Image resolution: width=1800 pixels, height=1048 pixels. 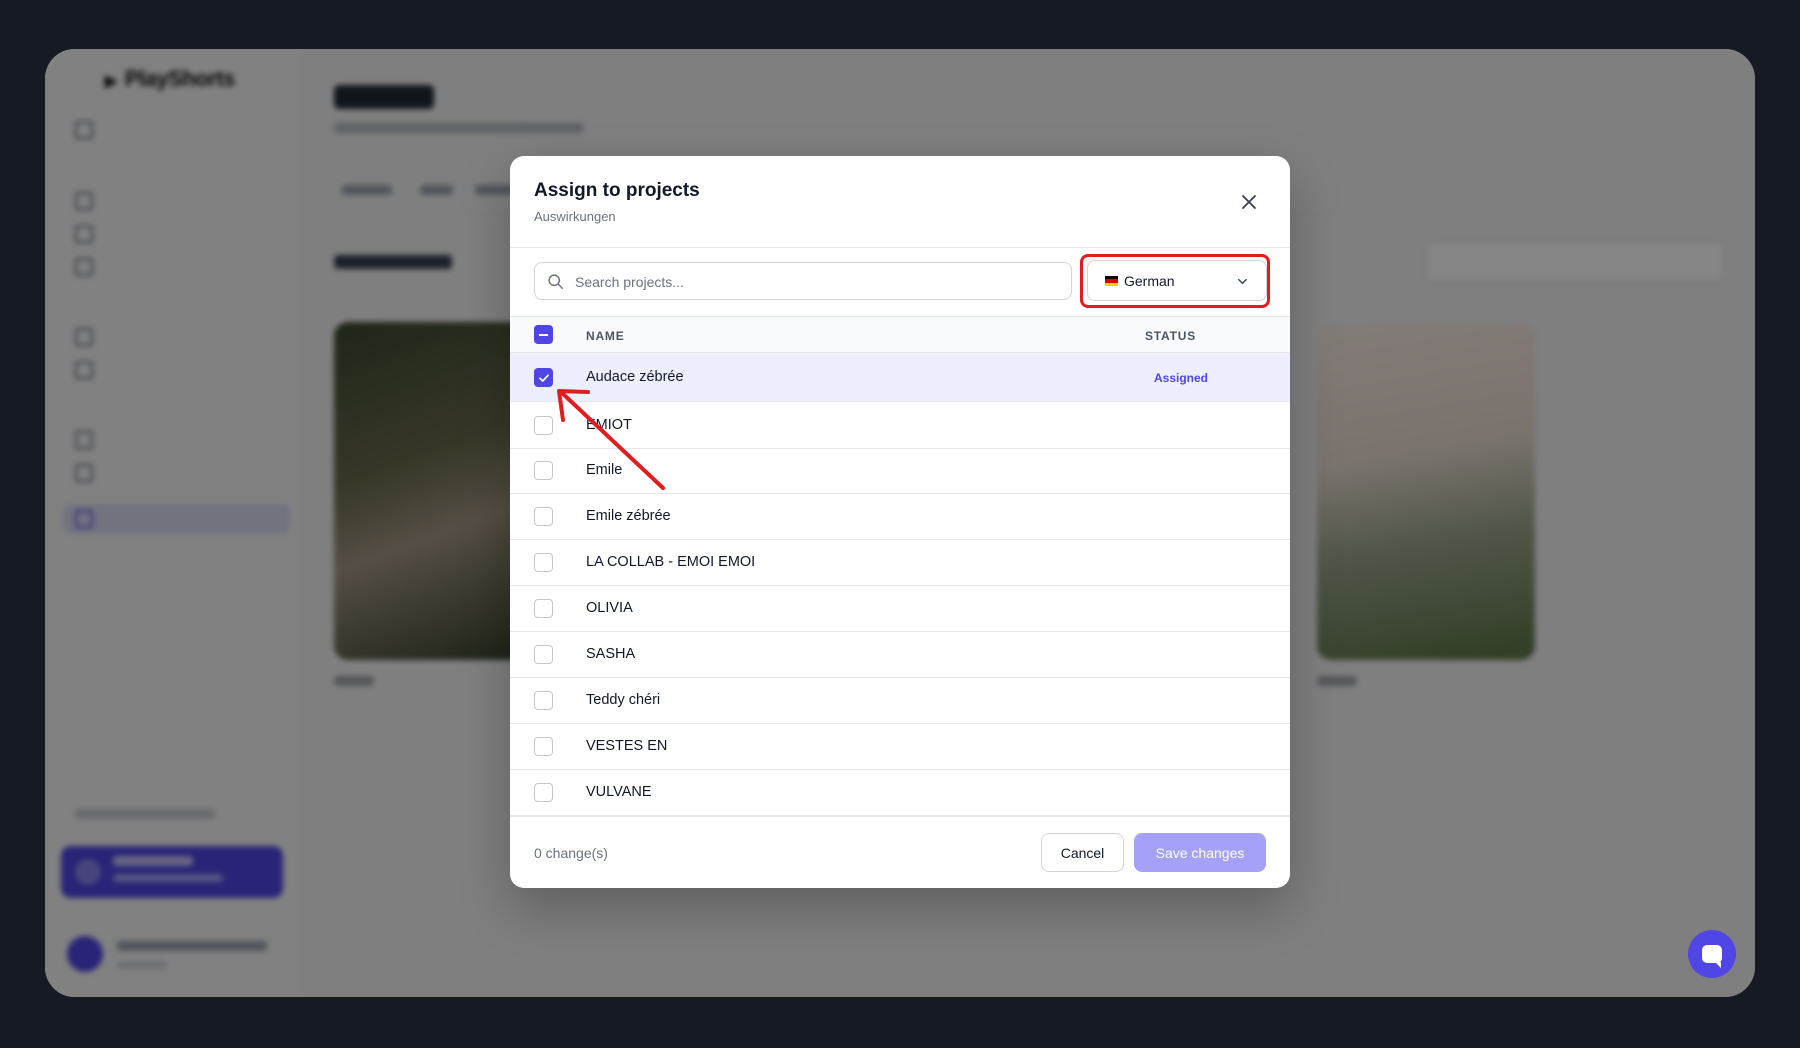 I want to click on project-name: SASHA, so click(x=611, y=654).